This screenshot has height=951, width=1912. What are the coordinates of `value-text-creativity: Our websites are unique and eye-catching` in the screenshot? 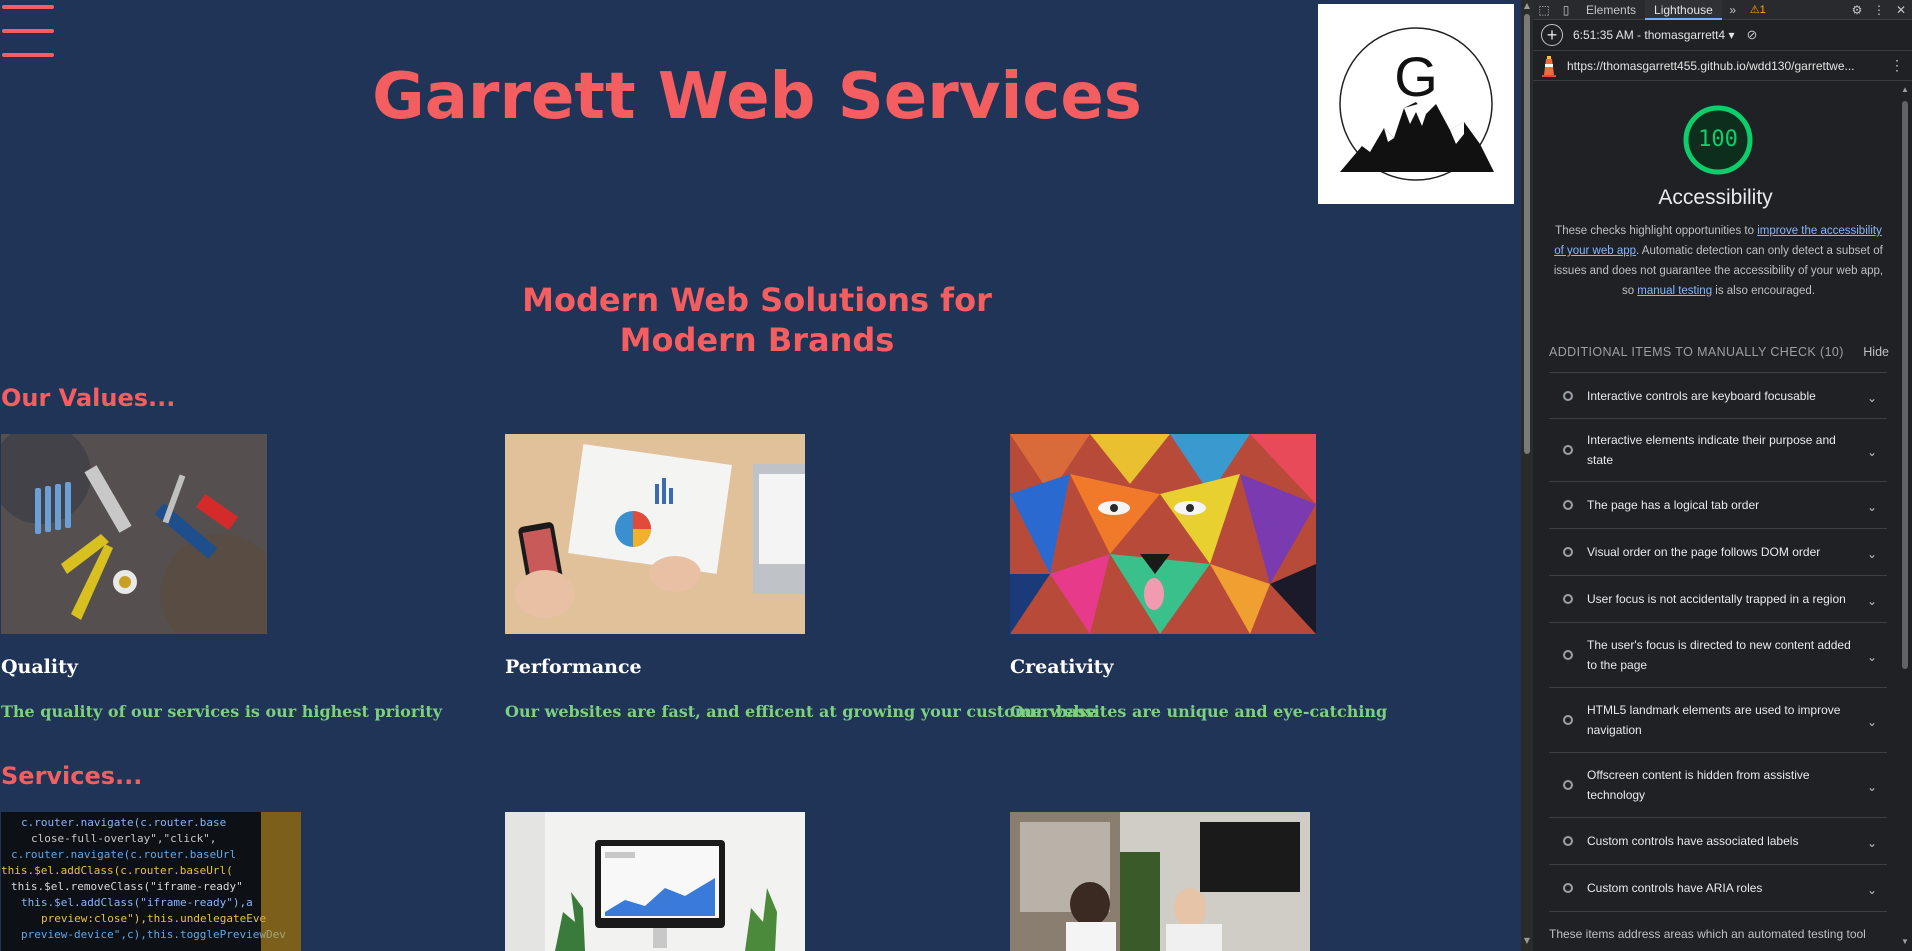 It's located at (1199, 711).